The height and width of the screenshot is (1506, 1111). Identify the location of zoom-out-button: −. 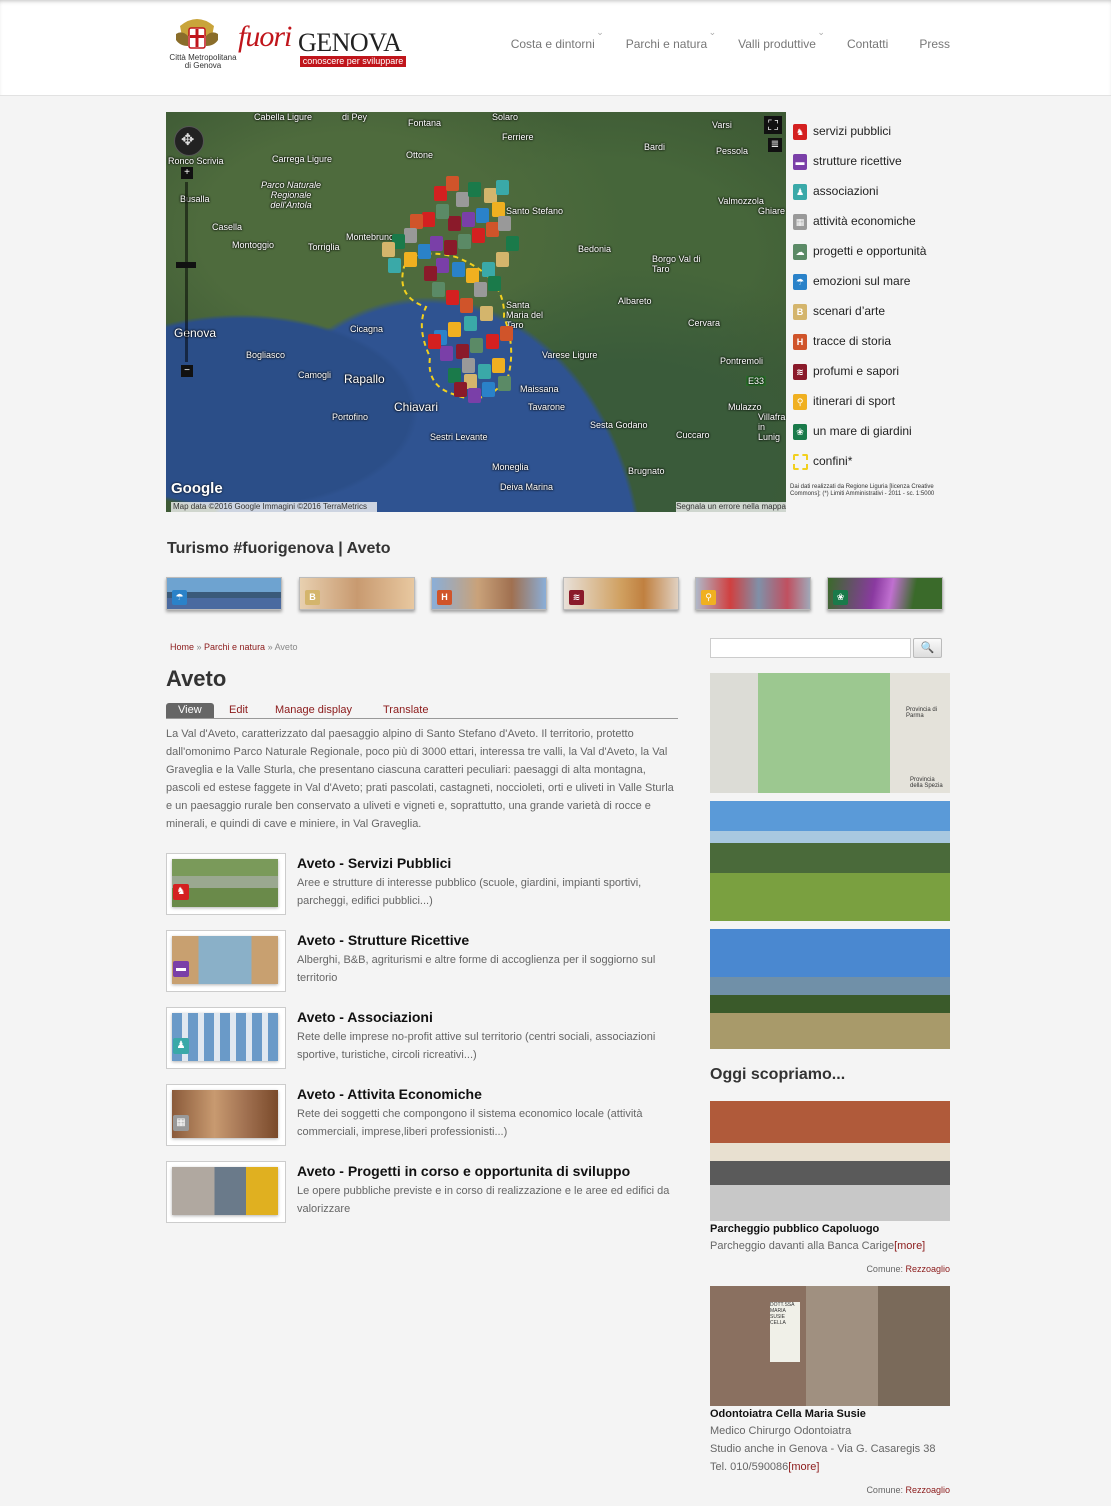
(187, 371).